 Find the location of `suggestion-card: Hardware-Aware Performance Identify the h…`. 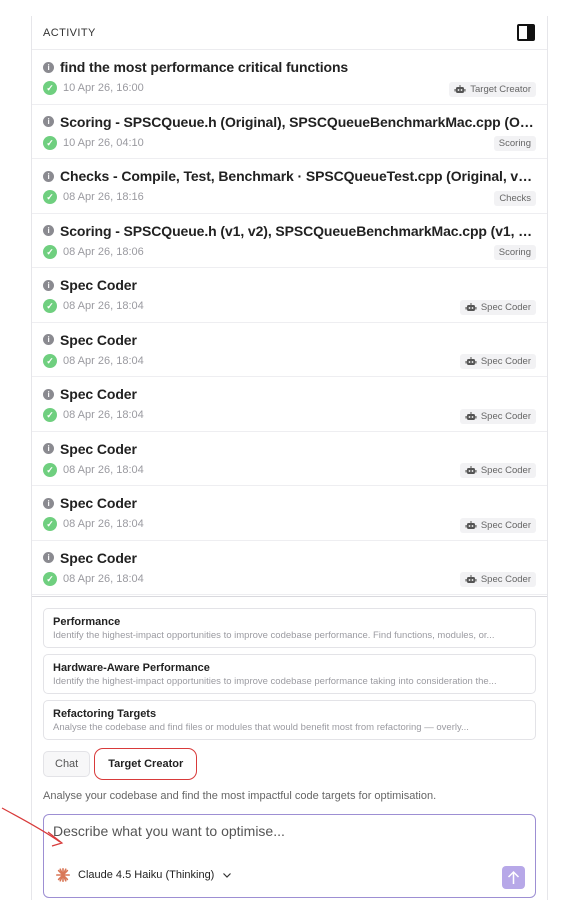

suggestion-card: Hardware-Aware Performance Identify the h… is located at coordinates (289, 674).